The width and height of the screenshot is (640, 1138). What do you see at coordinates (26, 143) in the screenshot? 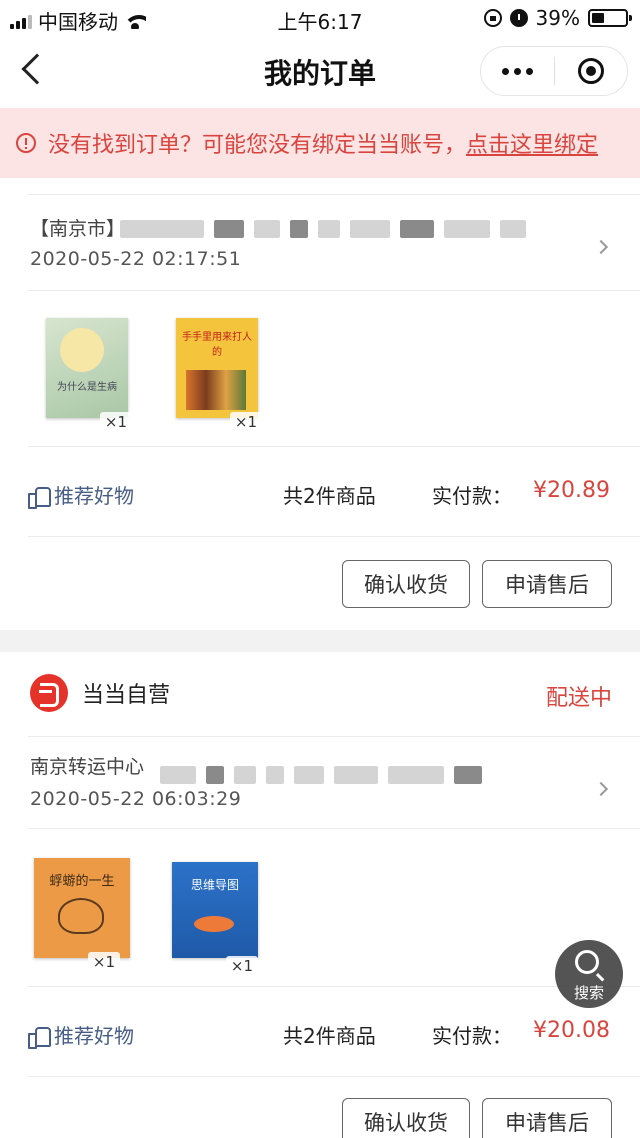
I see `warning-icon` at bounding box center [26, 143].